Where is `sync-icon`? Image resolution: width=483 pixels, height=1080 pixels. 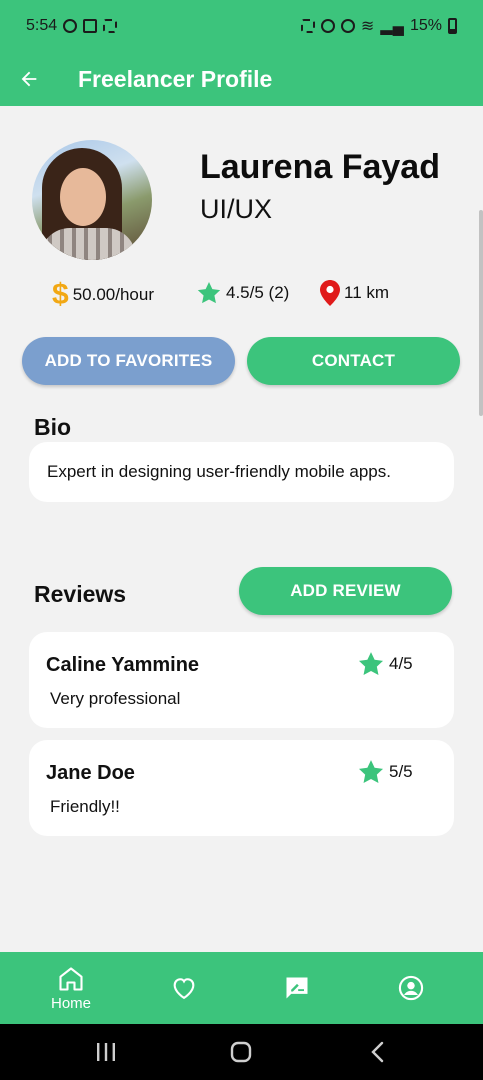
sync-icon is located at coordinates (70, 26).